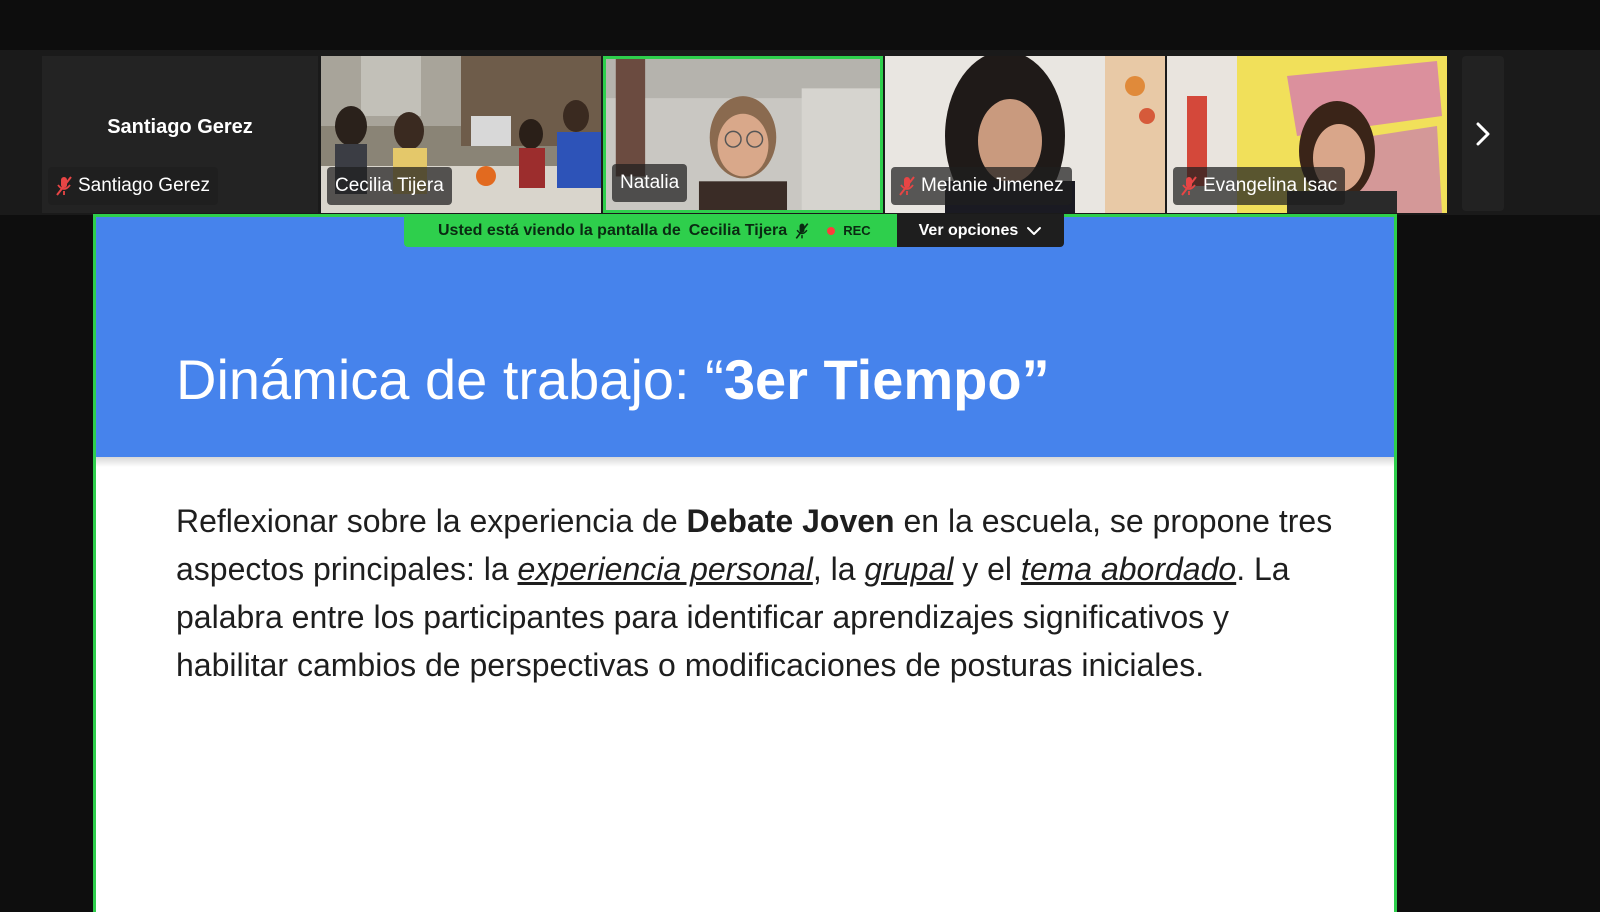 Image resolution: width=1600 pixels, height=912 pixels. What do you see at coordinates (992, 185) in the screenshot?
I see `participant-name: Melanie Jimenez` at bounding box center [992, 185].